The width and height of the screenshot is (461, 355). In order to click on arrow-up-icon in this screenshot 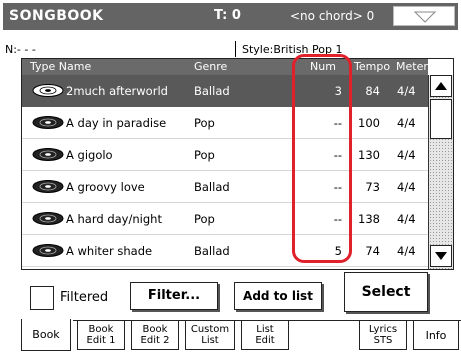, I will do `click(441, 86)`.